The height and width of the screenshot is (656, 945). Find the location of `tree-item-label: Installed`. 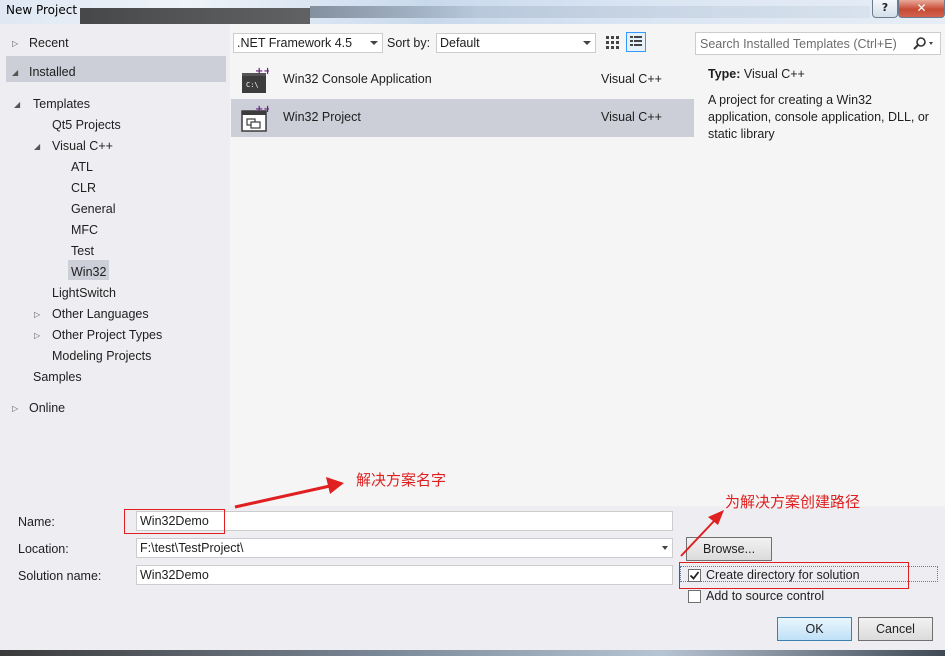

tree-item-label: Installed is located at coordinates (52, 72).